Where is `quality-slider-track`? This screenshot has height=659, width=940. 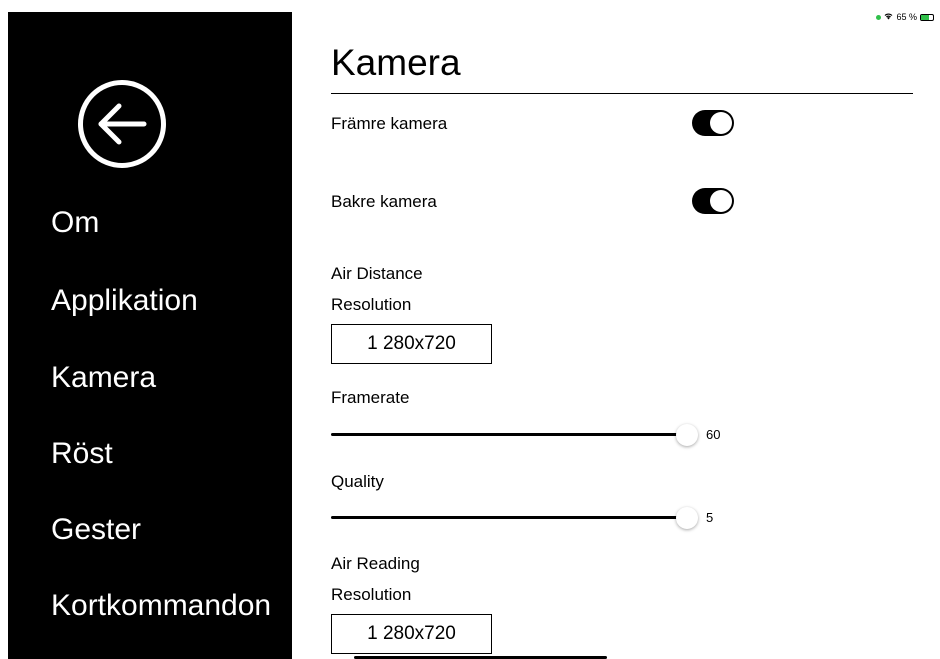
quality-slider-track is located at coordinates (509, 517).